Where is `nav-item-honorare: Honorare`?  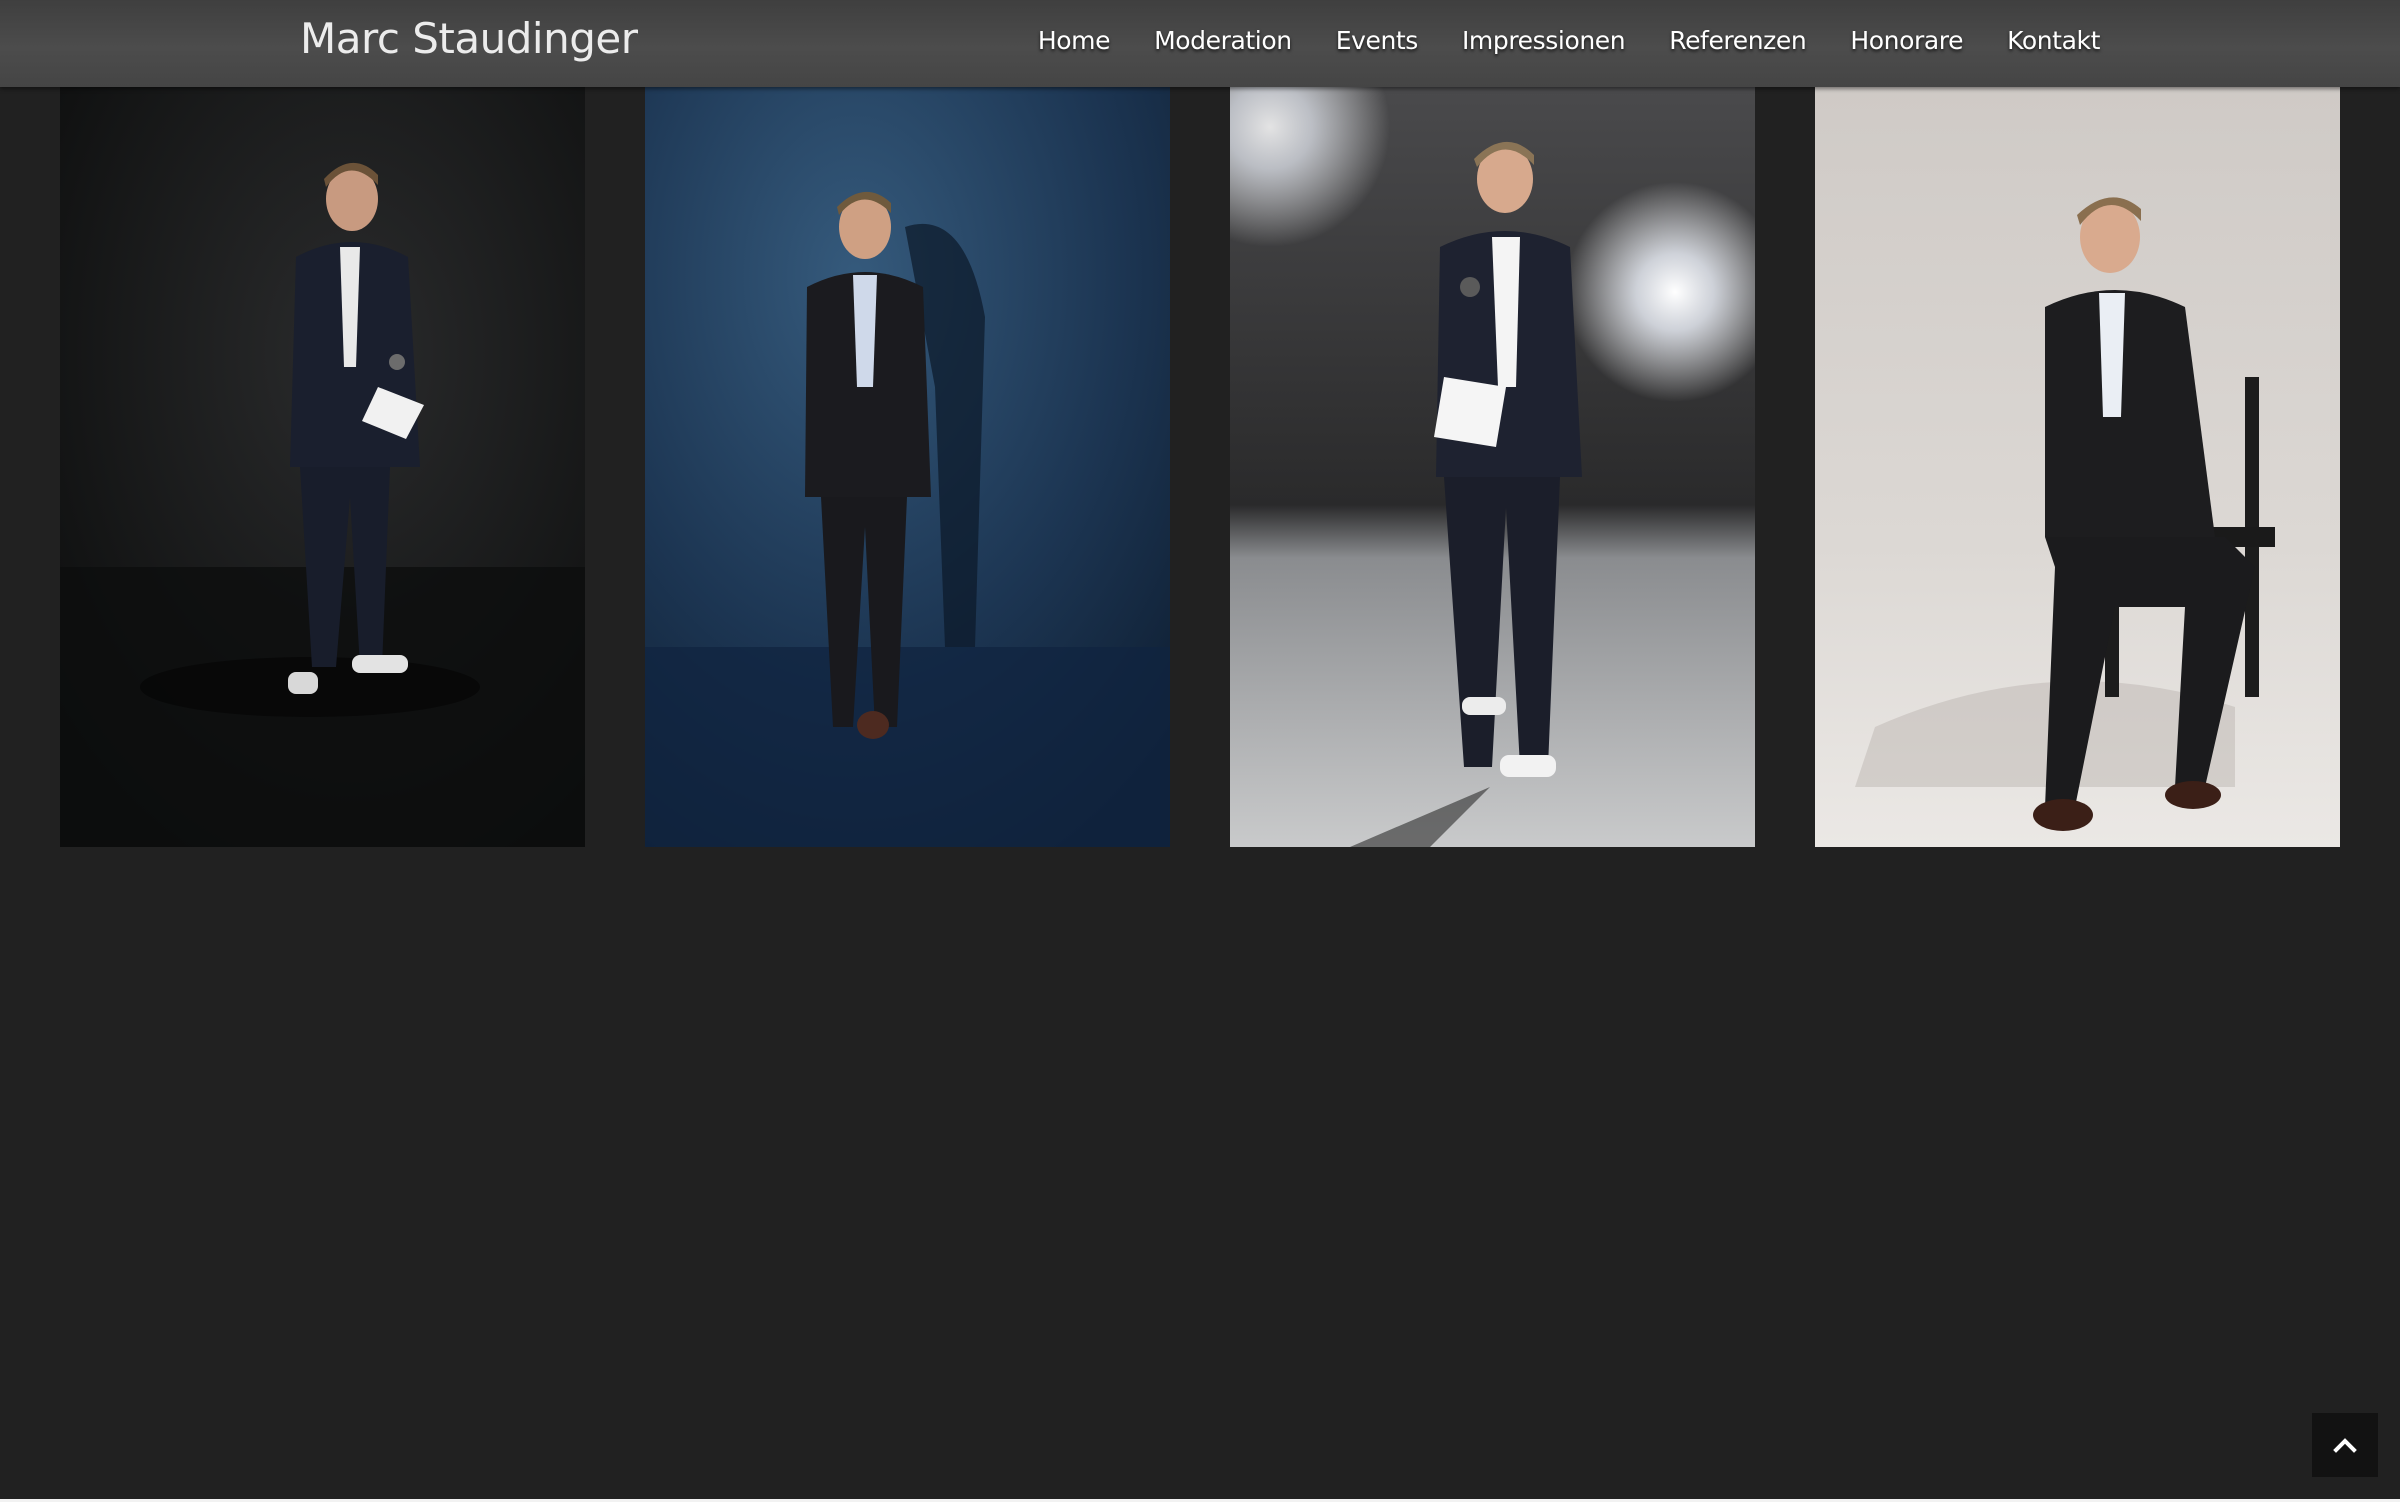 nav-item-honorare: Honorare is located at coordinates (1906, 40).